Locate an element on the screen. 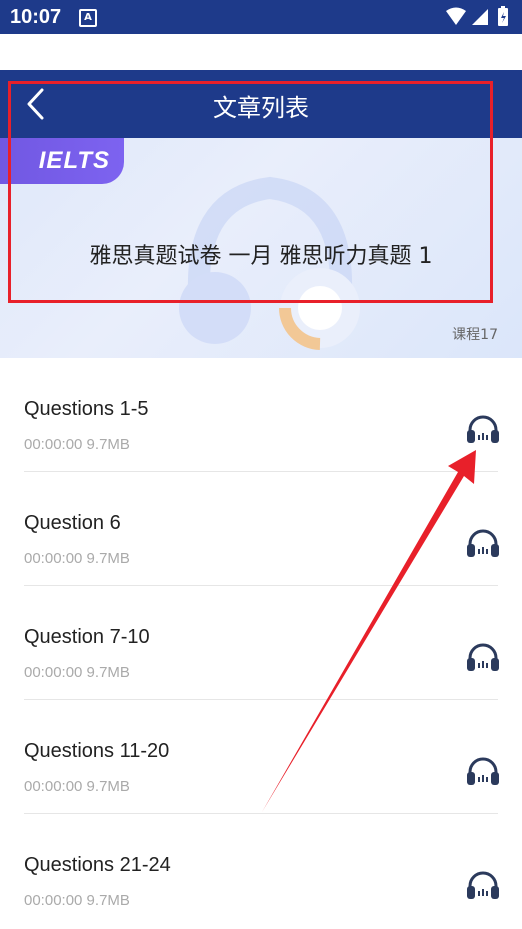  item-title: Questions 11-20 is located at coordinates (97, 751).